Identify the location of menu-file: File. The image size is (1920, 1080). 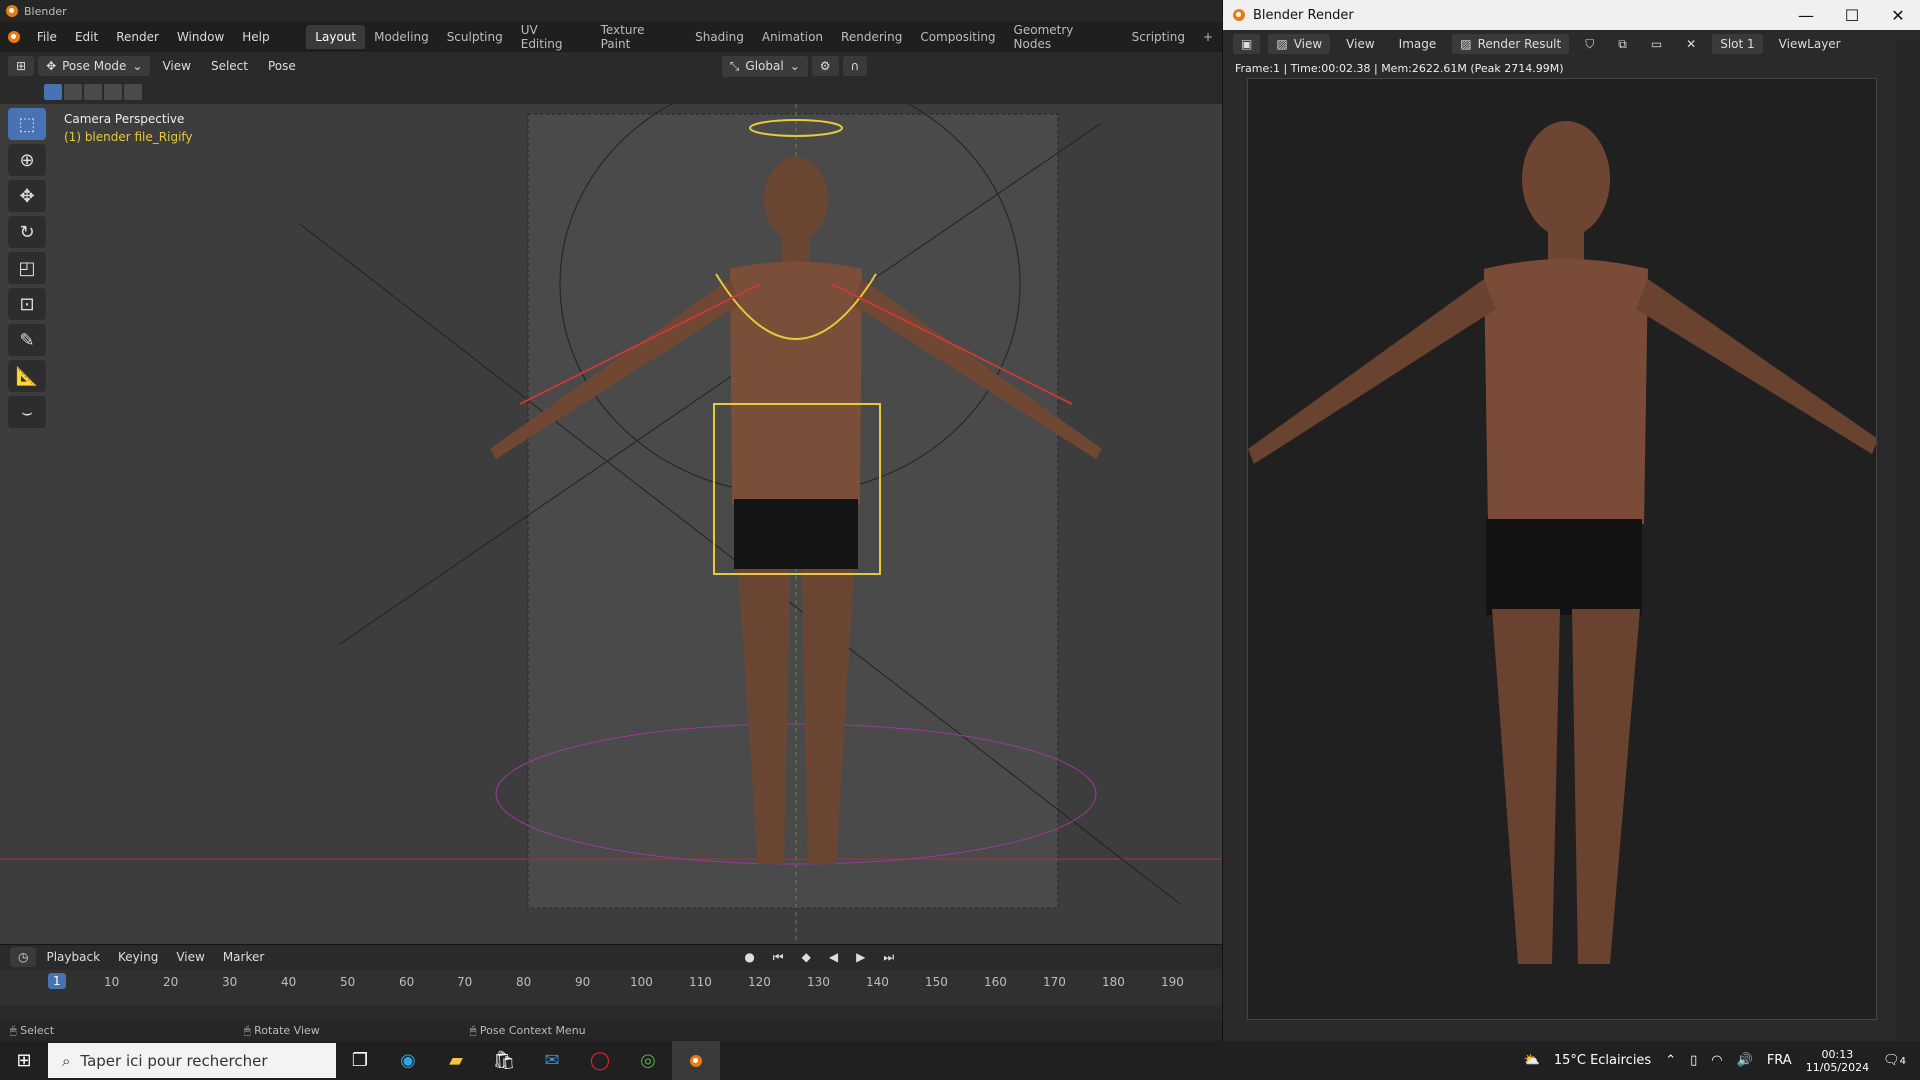
(47, 37).